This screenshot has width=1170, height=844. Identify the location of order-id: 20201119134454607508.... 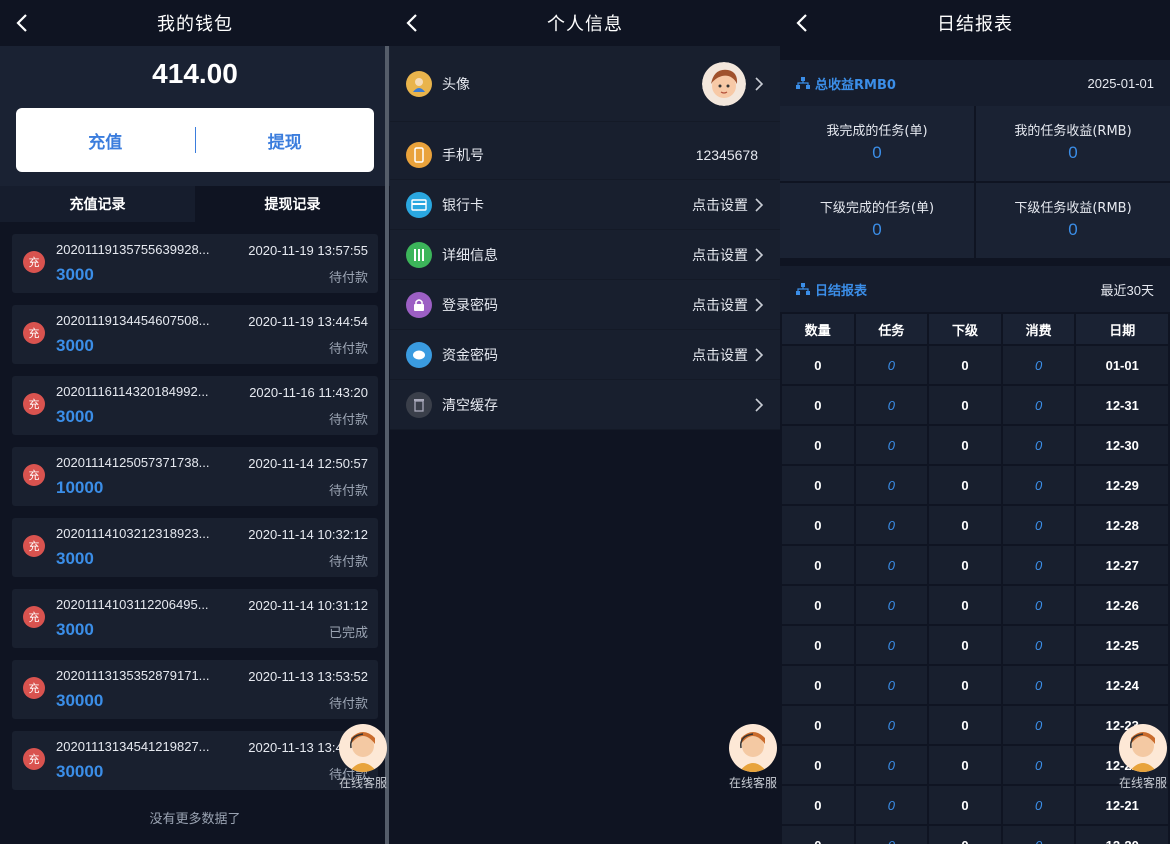
(133, 320).